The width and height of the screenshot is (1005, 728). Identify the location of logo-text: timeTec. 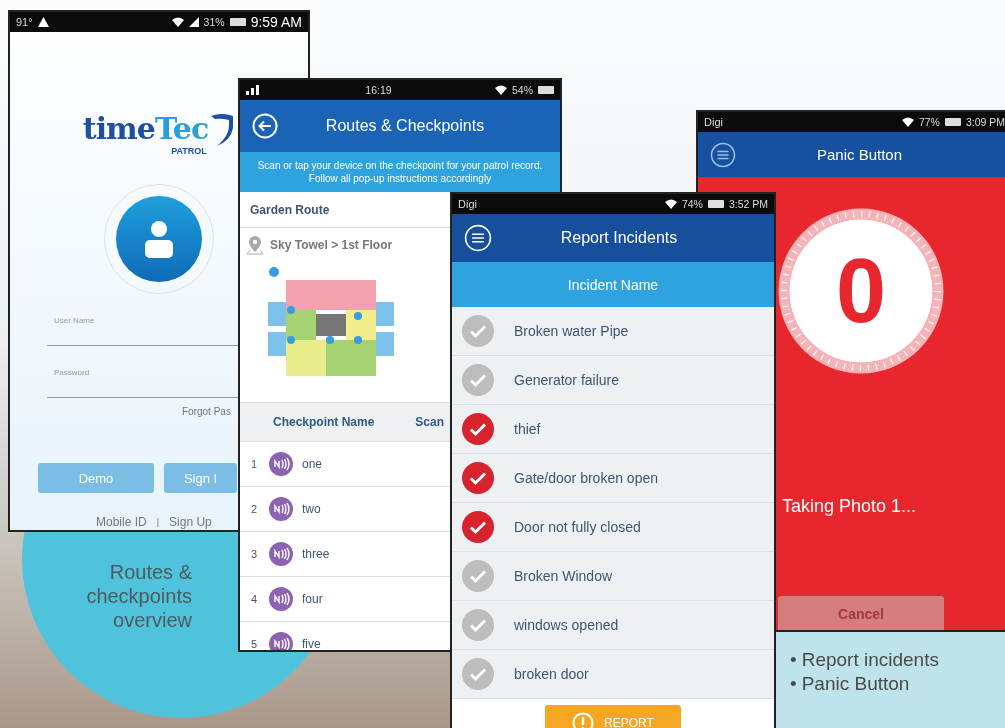
(145, 129).